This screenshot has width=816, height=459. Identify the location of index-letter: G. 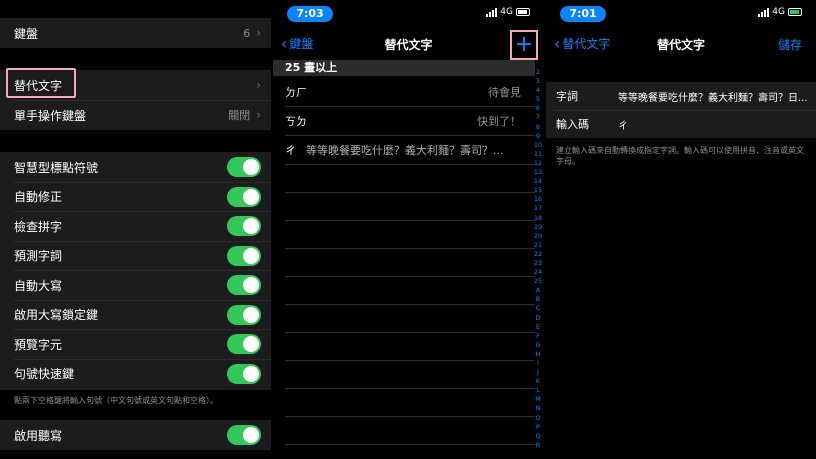
(537, 345).